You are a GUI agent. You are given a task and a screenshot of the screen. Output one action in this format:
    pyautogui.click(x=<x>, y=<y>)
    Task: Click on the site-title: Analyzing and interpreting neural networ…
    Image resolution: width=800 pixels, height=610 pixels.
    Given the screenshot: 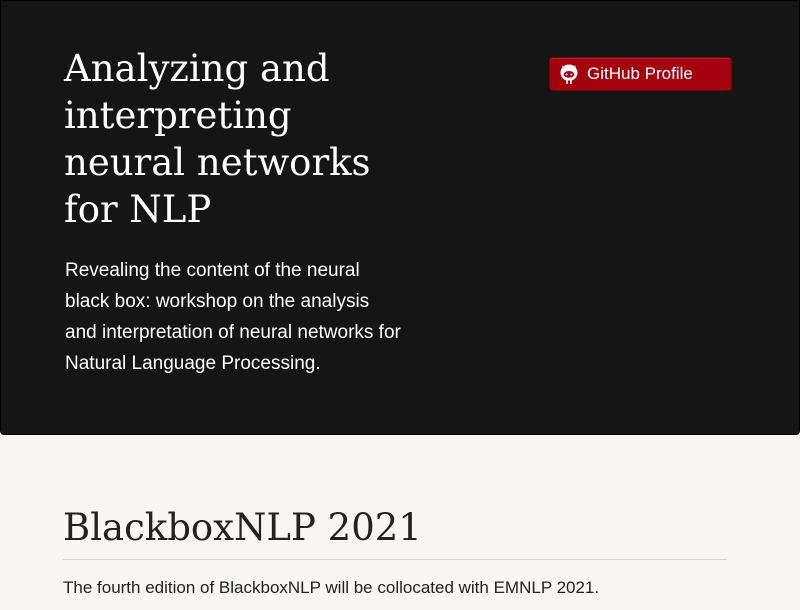 What is the action you would take?
    pyautogui.click(x=217, y=139)
    